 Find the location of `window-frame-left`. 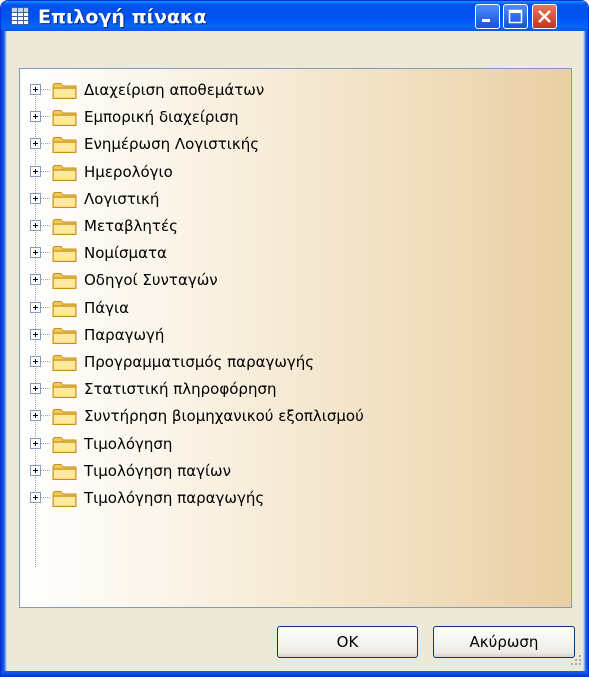

window-frame-left is located at coordinates (4, 353).